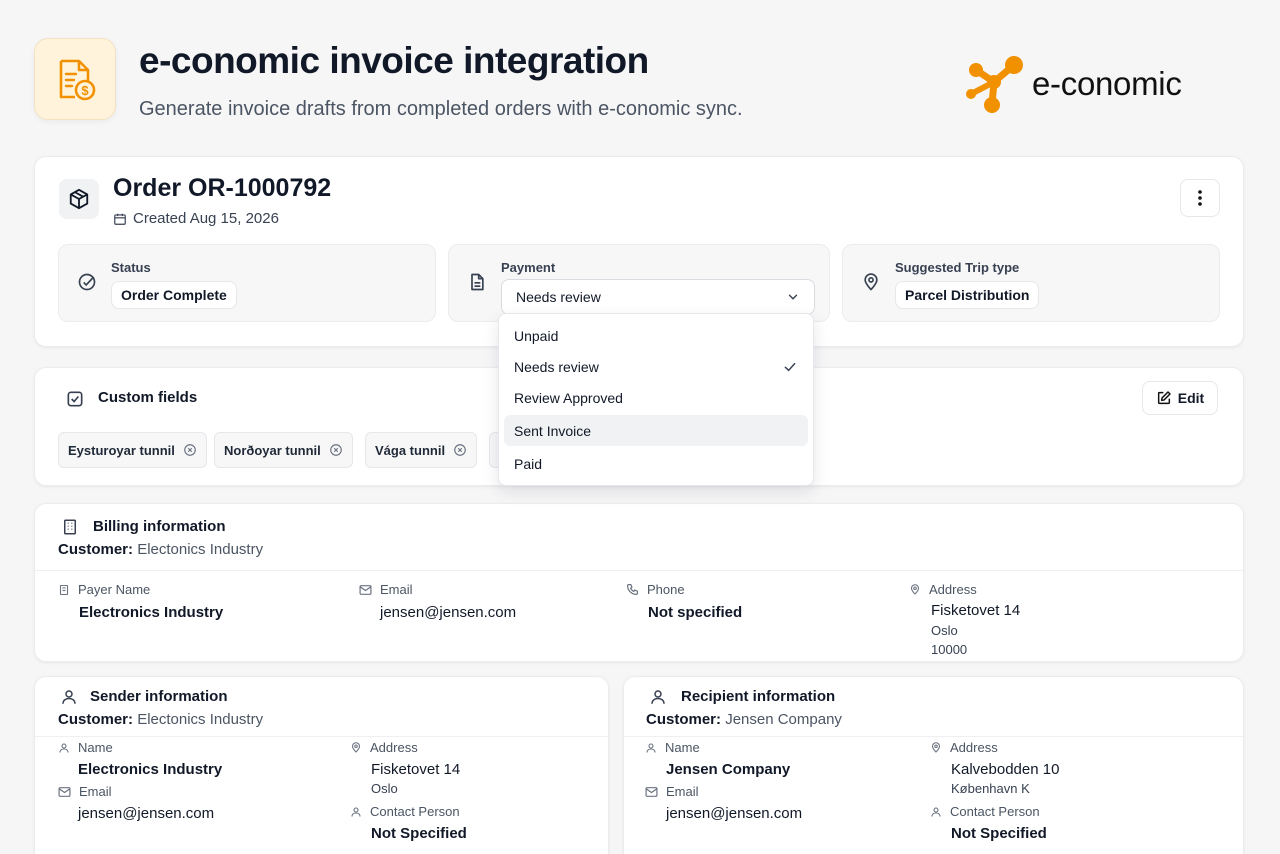 The image size is (1280, 854). I want to click on more-vertical-icon, so click(1200, 198).